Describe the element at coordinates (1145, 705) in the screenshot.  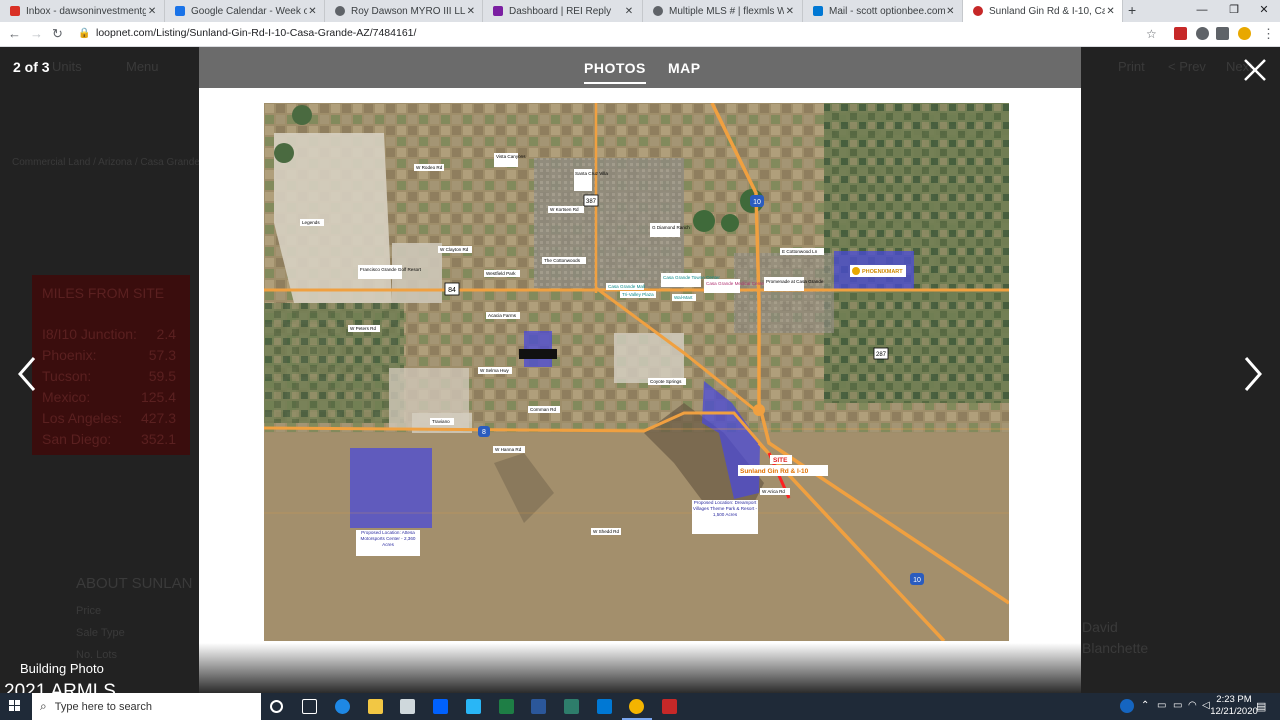
I see `tray-chevron-icon: ⌃` at that location.